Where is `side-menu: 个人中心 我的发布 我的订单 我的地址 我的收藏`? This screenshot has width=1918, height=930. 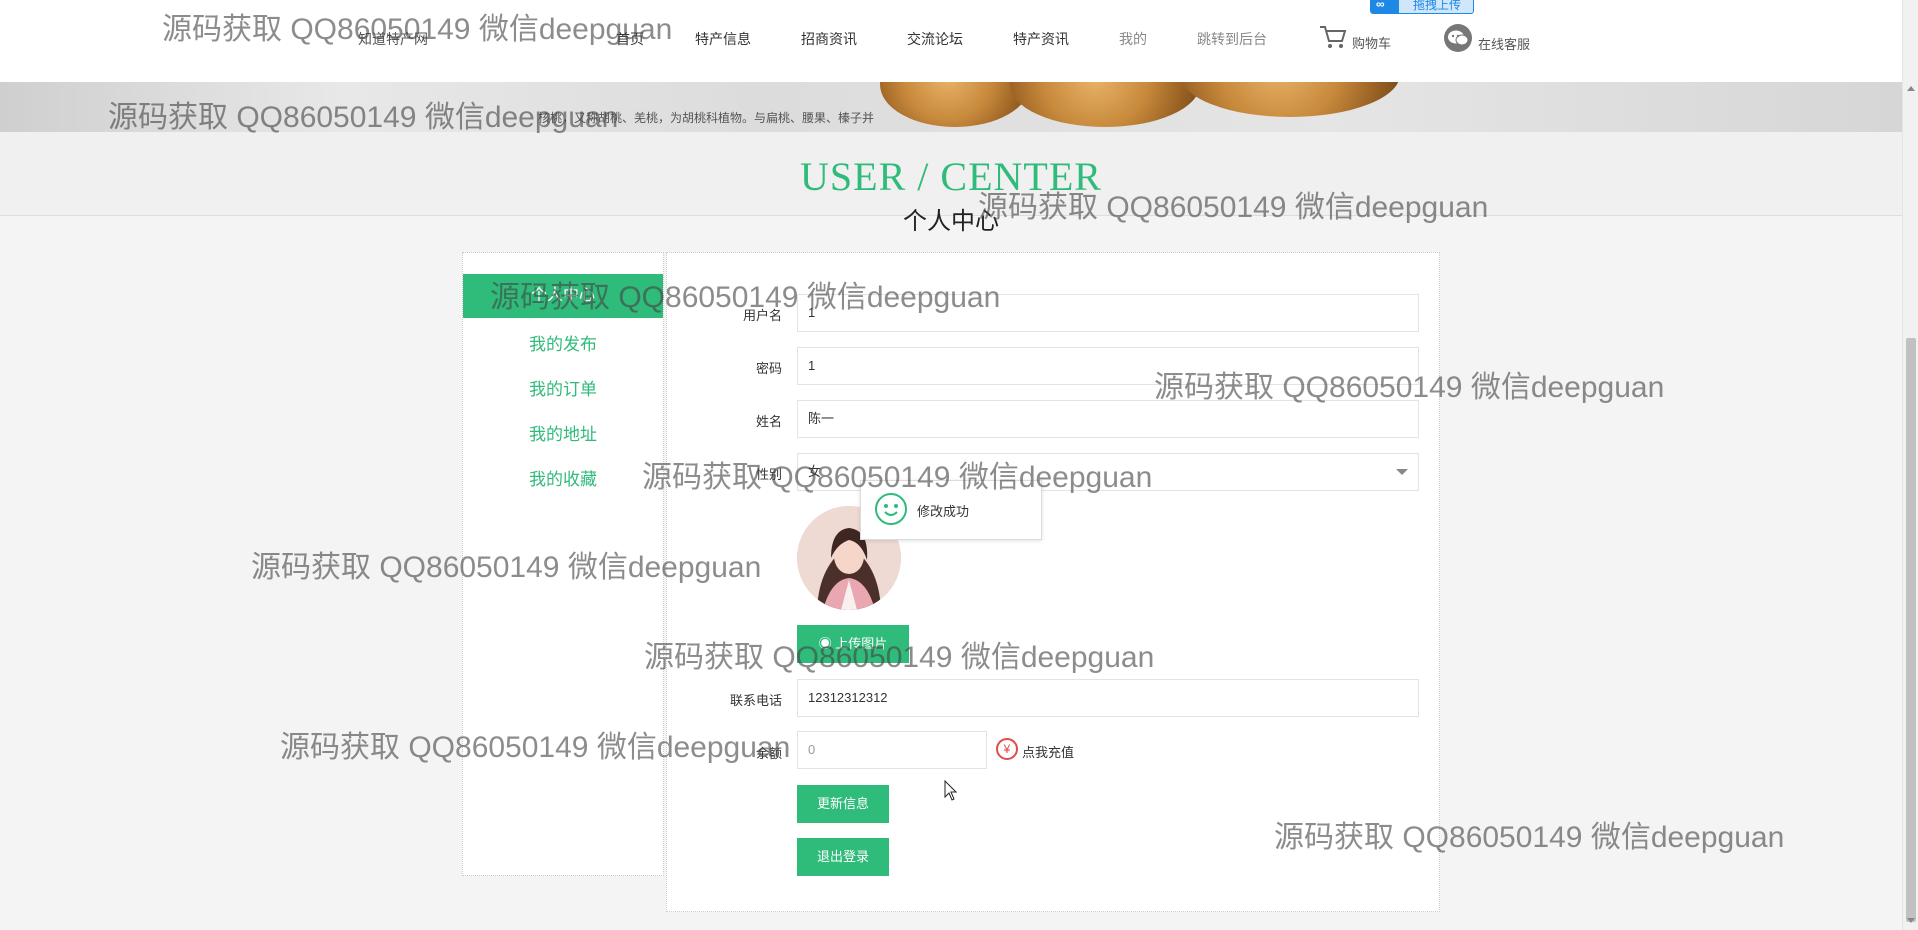
side-menu: 个人中心 我的发布 我的订单 我的地址 我的收藏 is located at coordinates (563, 564).